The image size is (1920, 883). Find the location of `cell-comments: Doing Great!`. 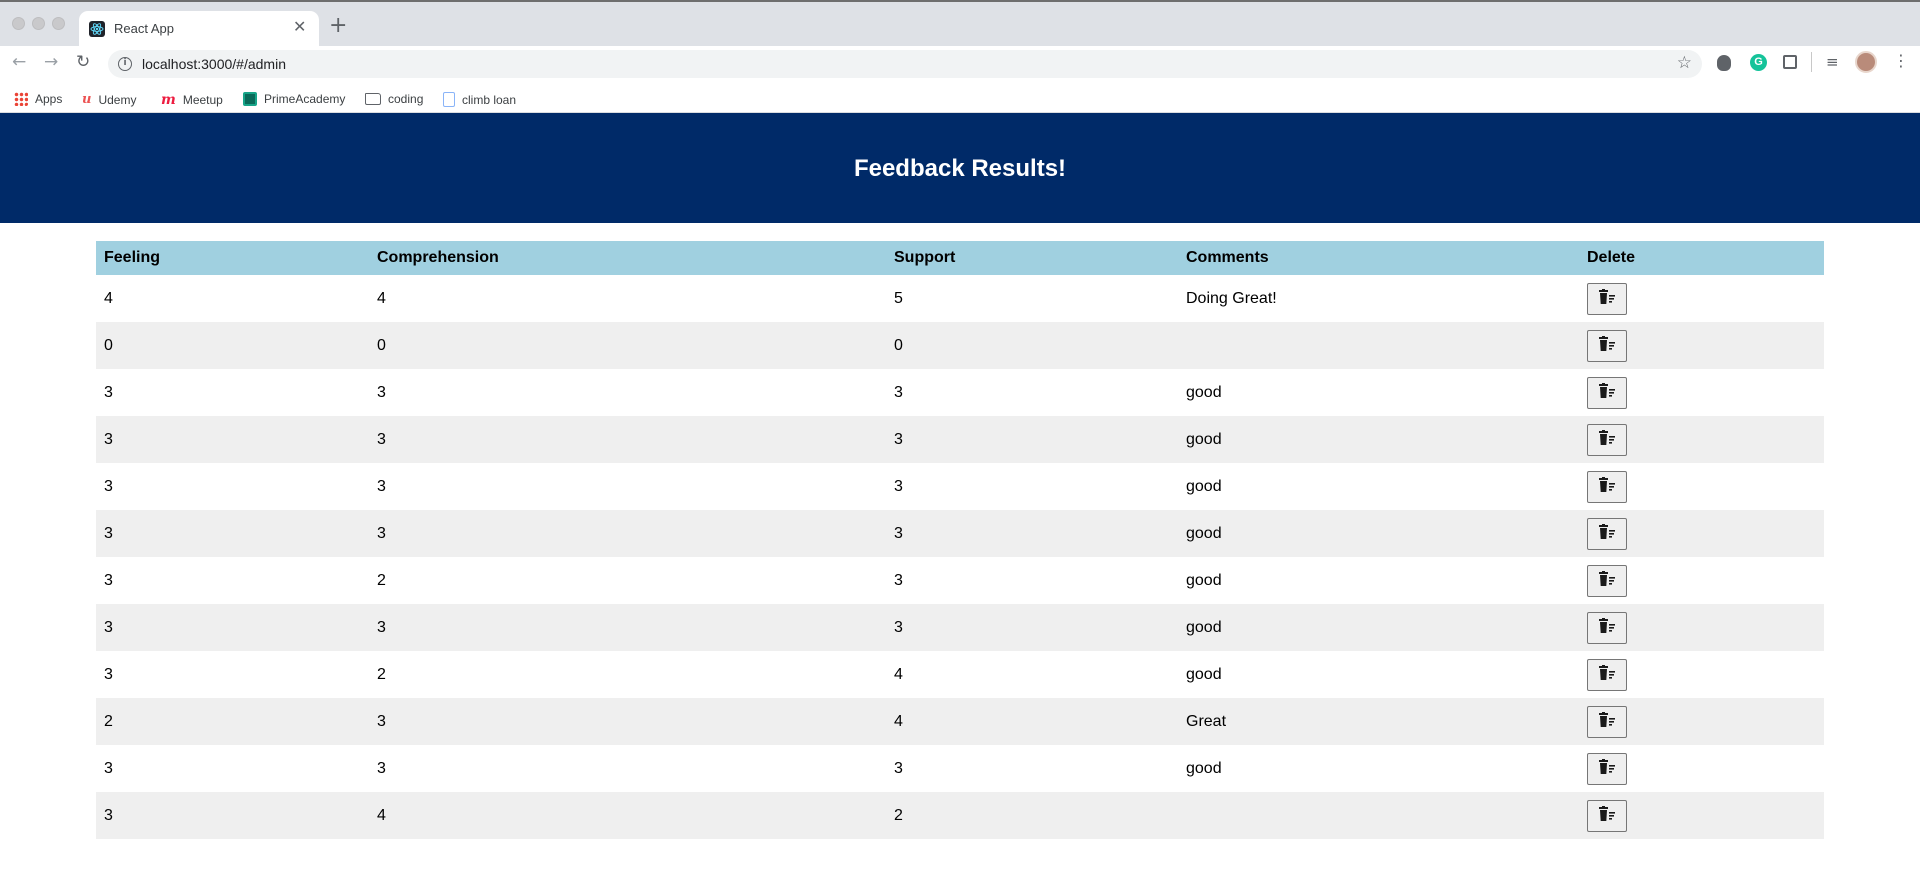

cell-comments: Doing Great! is located at coordinates (1231, 298).